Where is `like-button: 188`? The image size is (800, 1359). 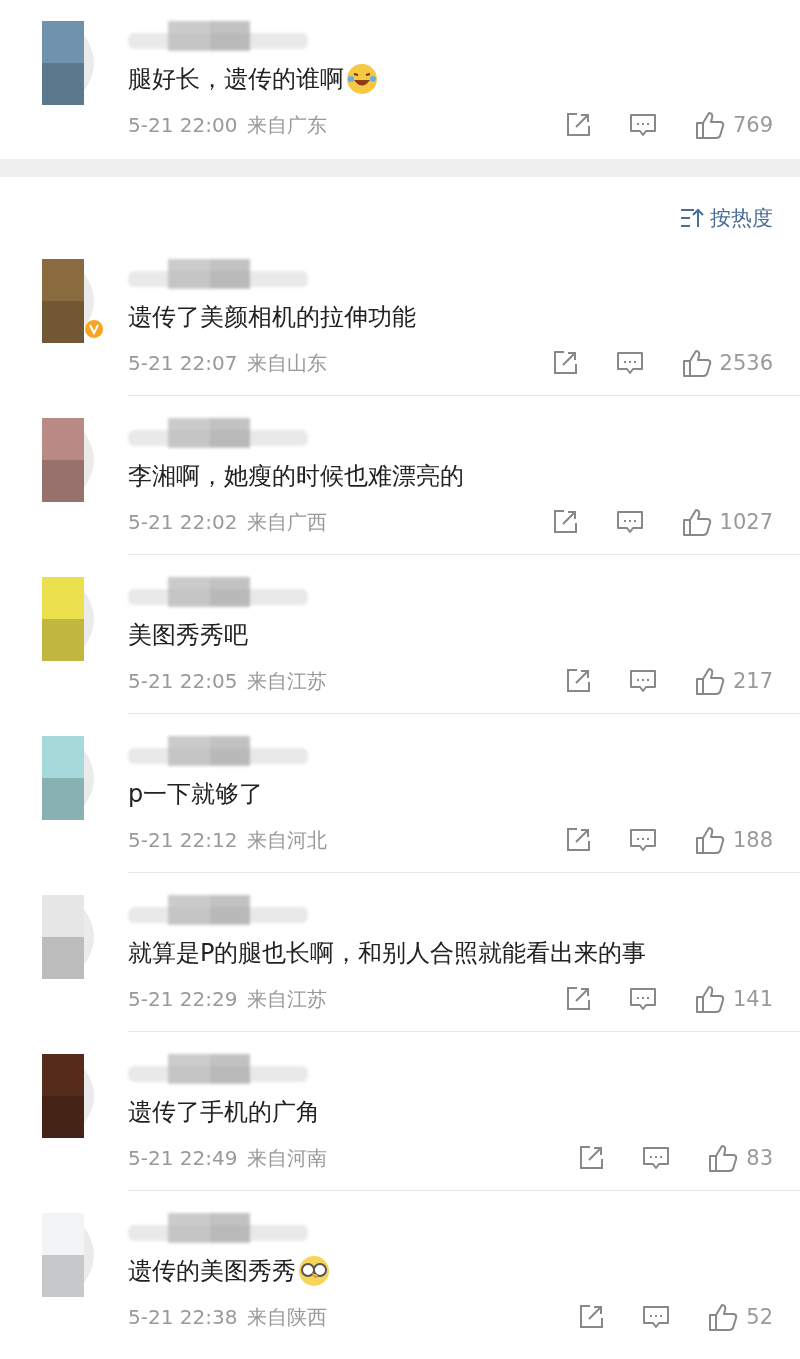 like-button: 188 is located at coordinates (733, 840).